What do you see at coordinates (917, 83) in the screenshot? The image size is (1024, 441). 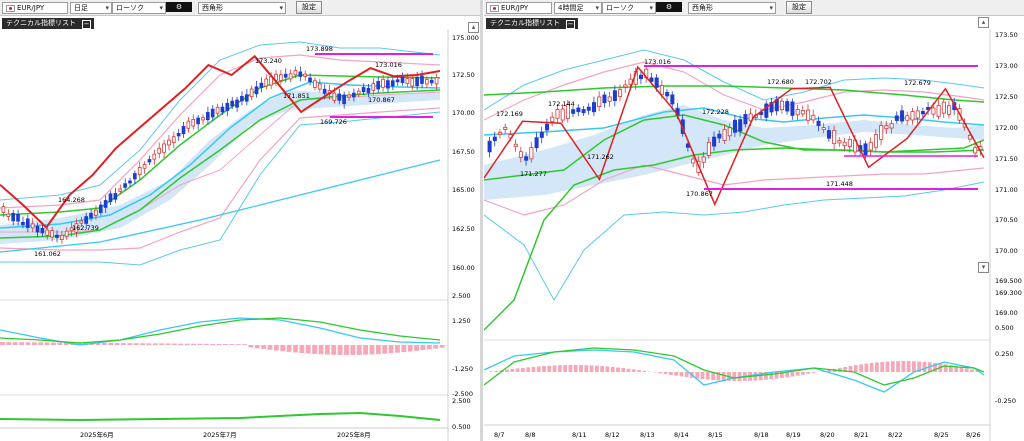 I see `right-price-label: 172.679` at bounding box center [917, 83].